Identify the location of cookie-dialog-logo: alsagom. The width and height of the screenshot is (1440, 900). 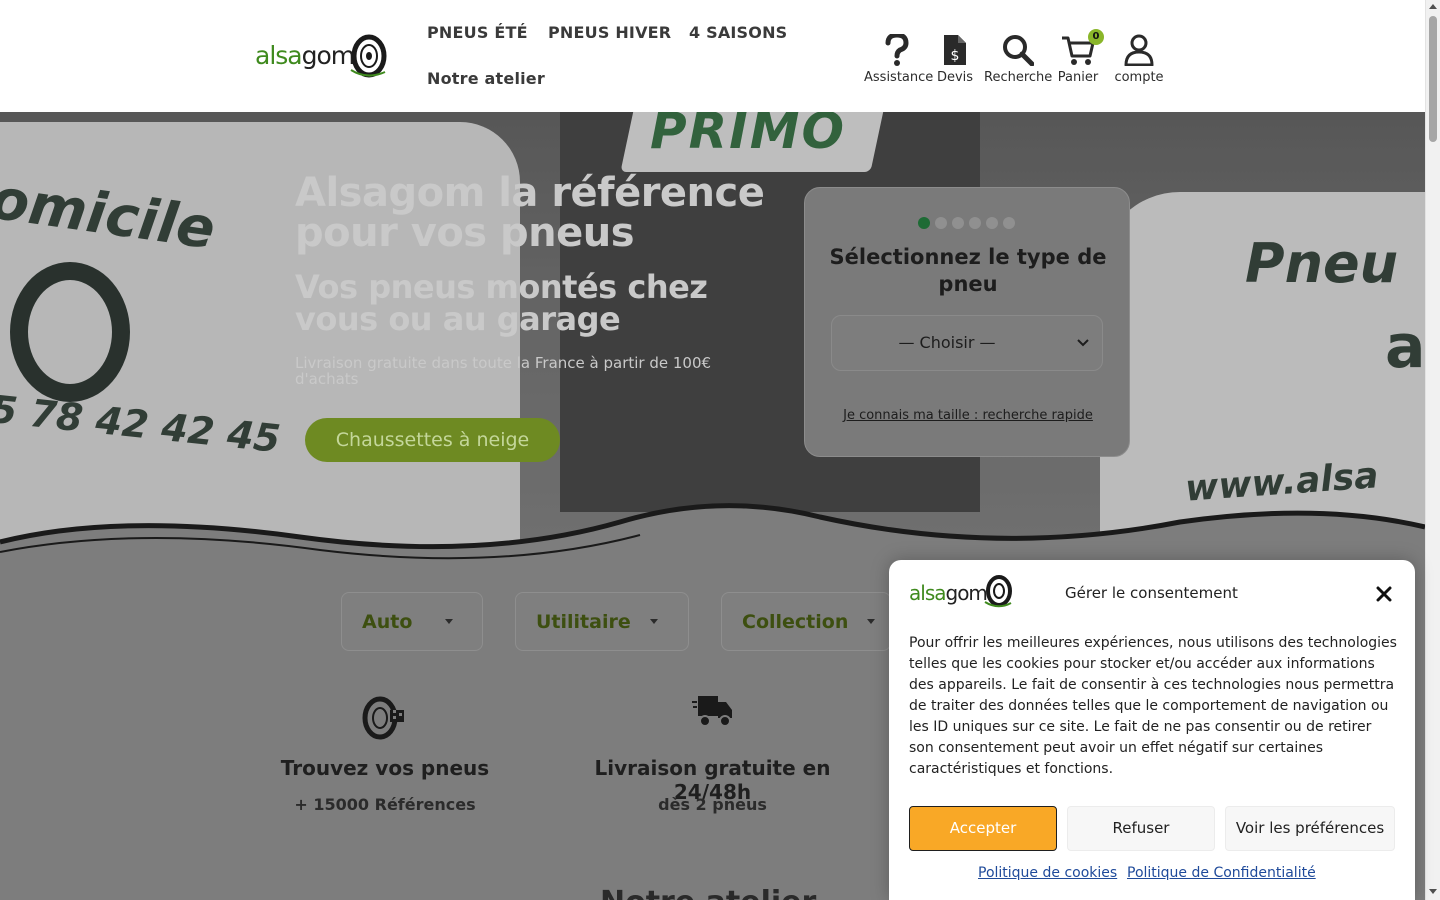
(961, 592).